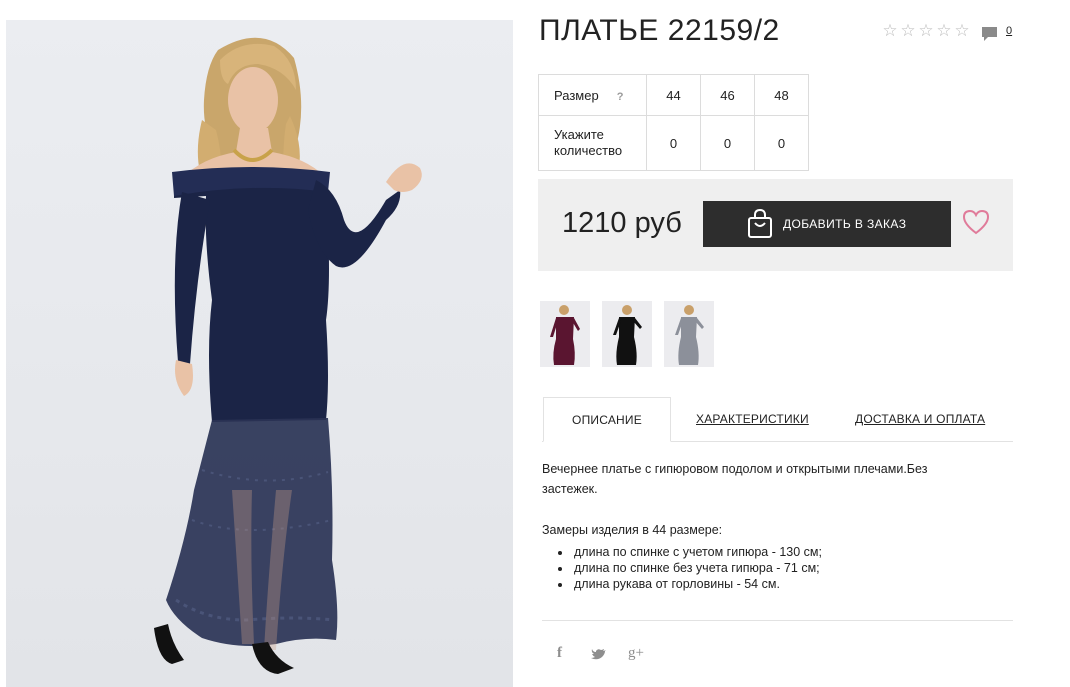 This screenshot has height=687, width=1070. What do you see at coordinates (607, 419) in the screenshot?
I see `tab-description: ОПИСАНИЕ` at bounding box center [607, 419].